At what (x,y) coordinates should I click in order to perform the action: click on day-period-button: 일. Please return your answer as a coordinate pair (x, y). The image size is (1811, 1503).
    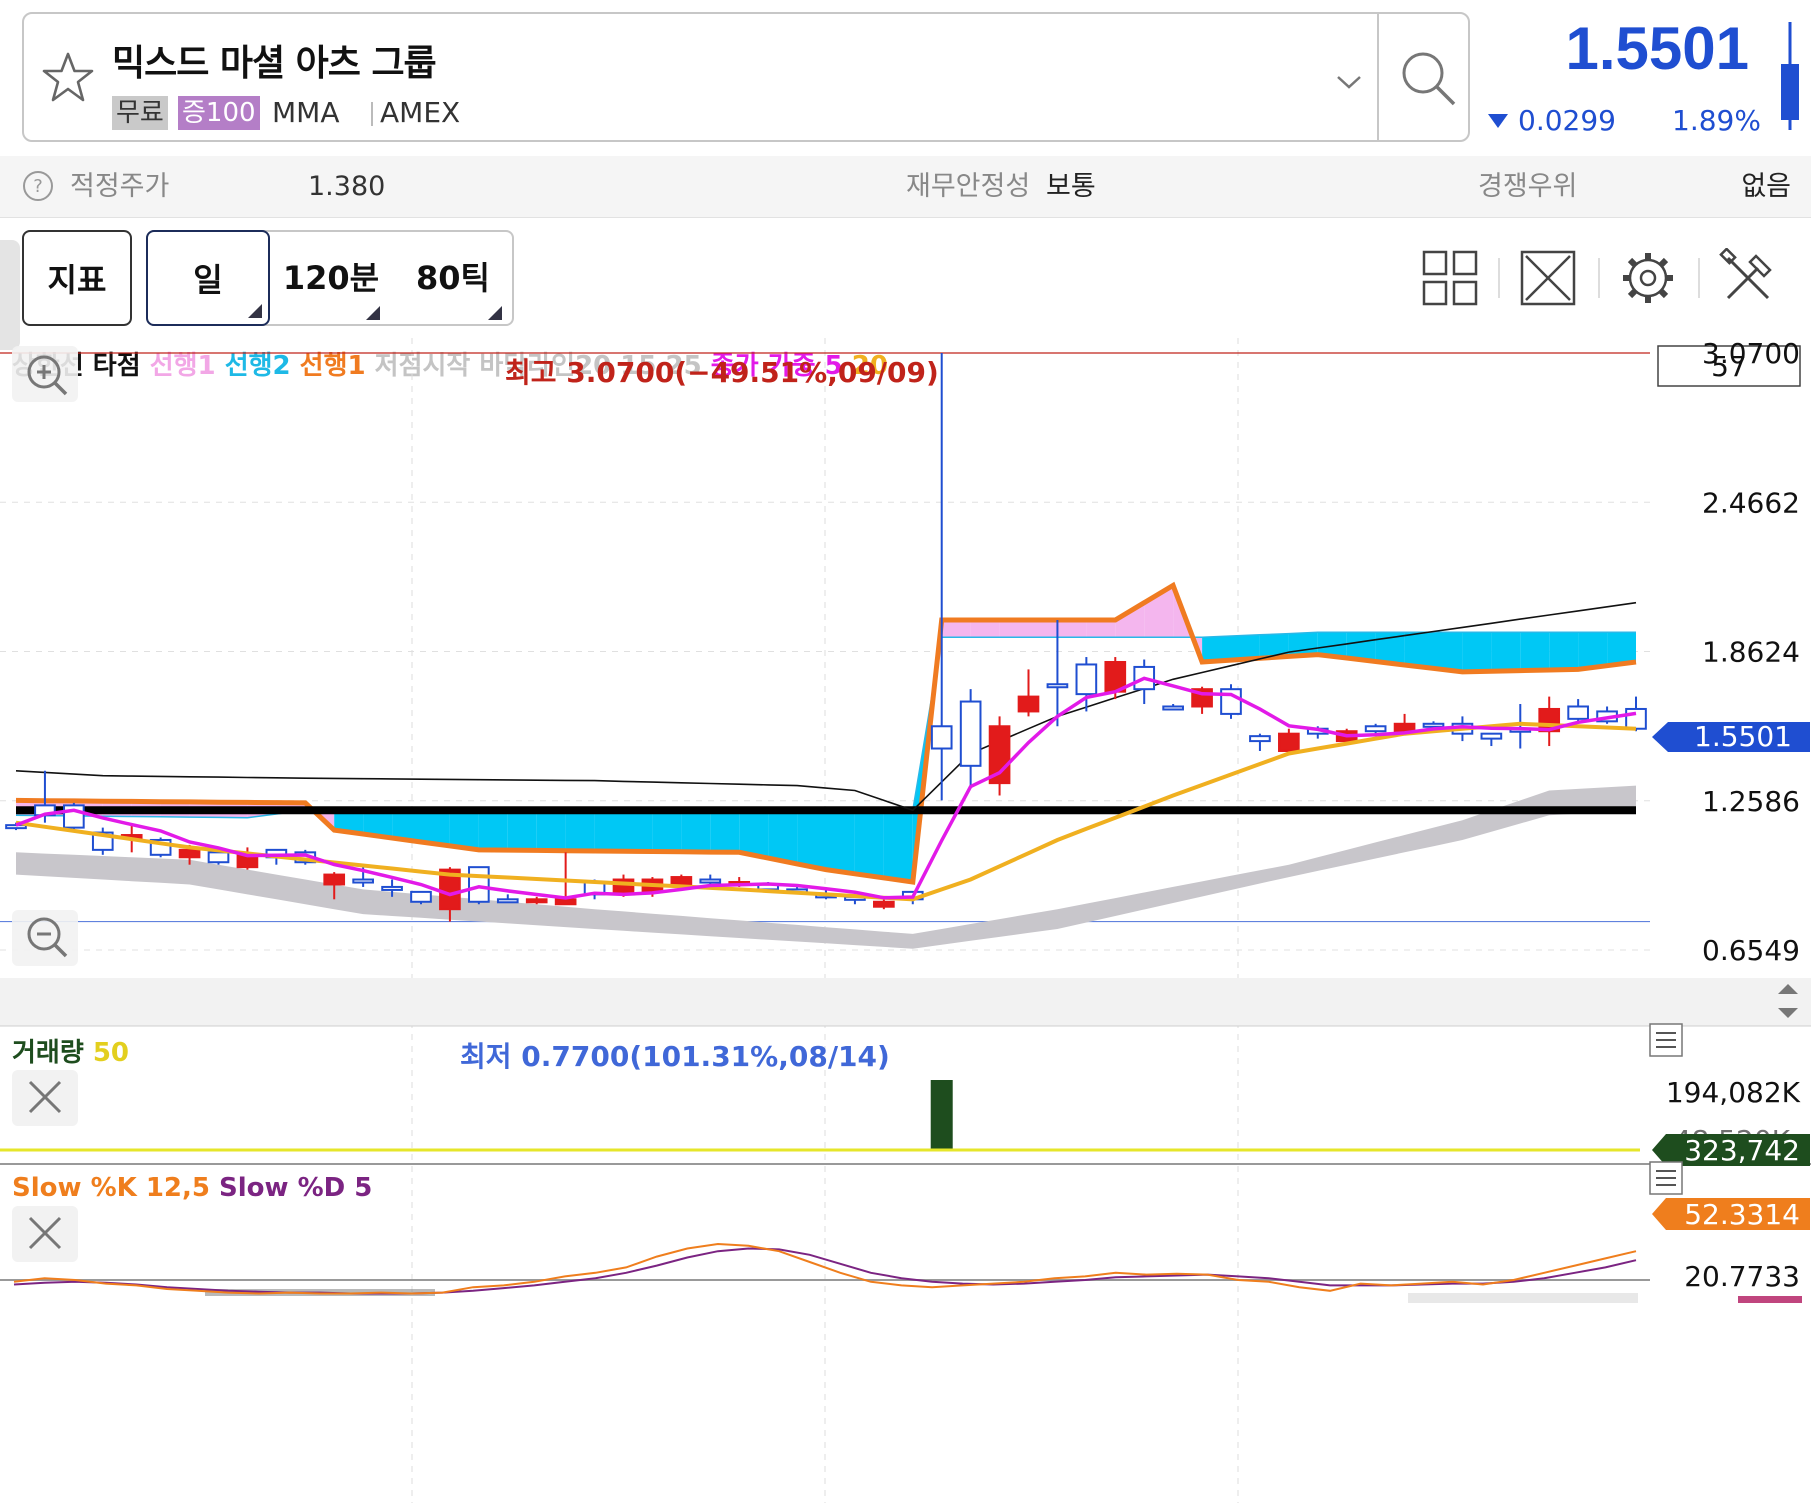
    Looking at the image, I should click on (208, 278).